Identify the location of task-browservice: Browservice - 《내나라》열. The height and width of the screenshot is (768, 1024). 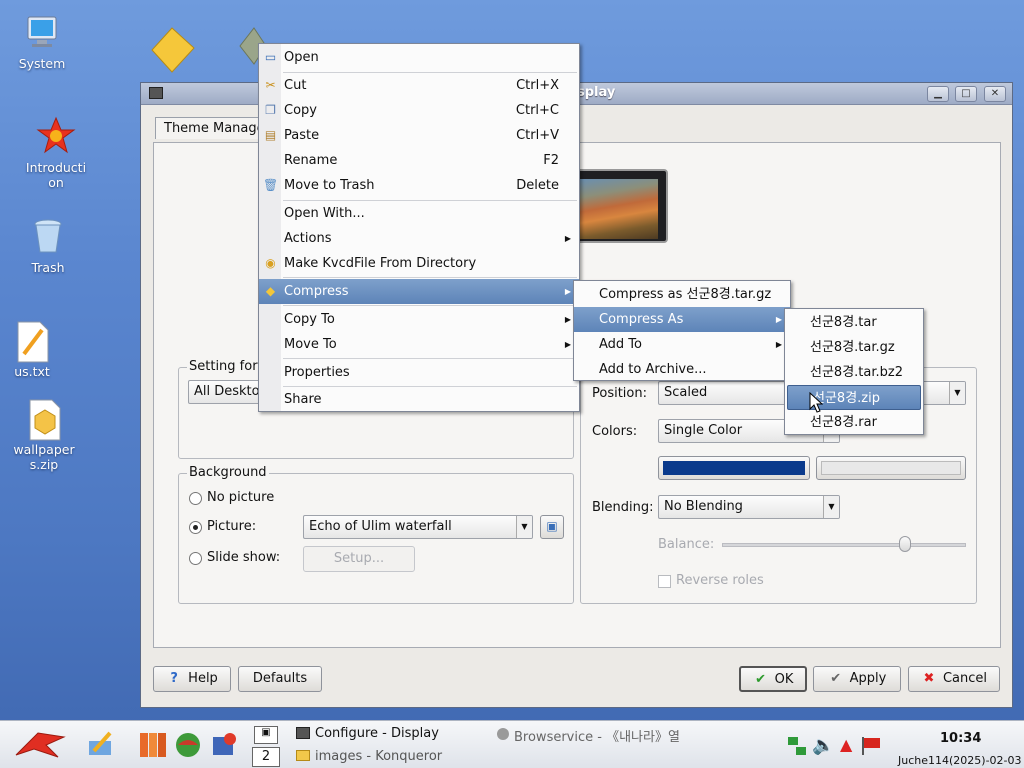
(599, 735).